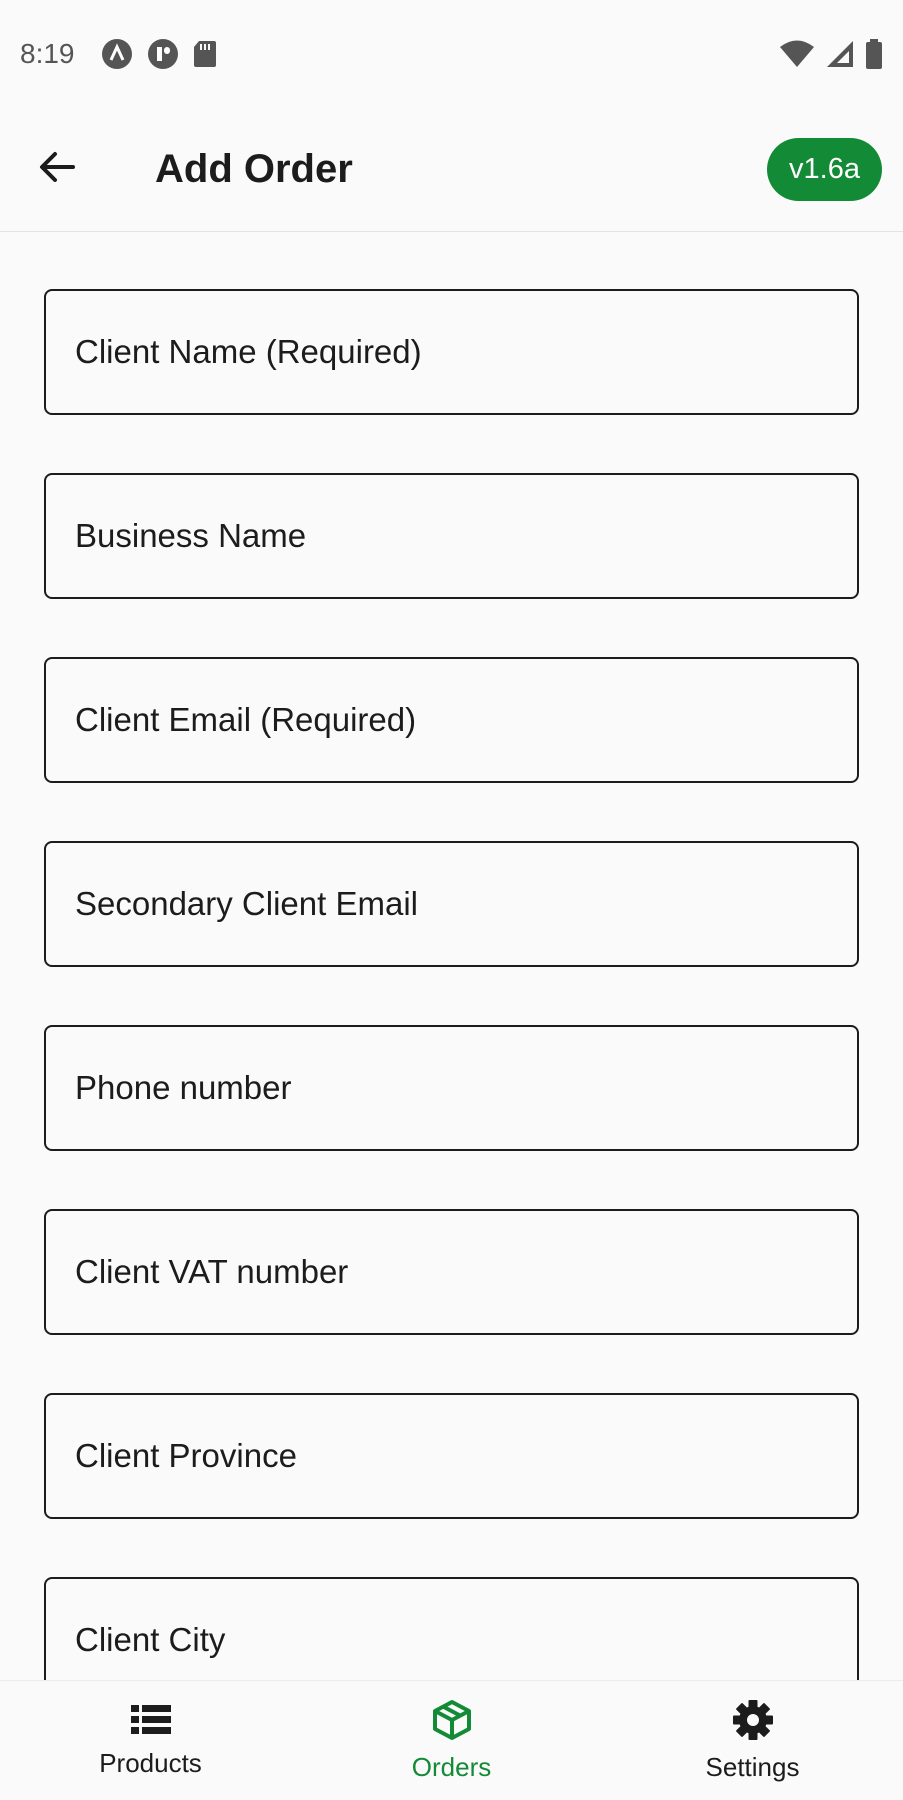  Describe the element at coordinates (47, 53) in the screenshot. I see `status-time: 8:19` at that location.